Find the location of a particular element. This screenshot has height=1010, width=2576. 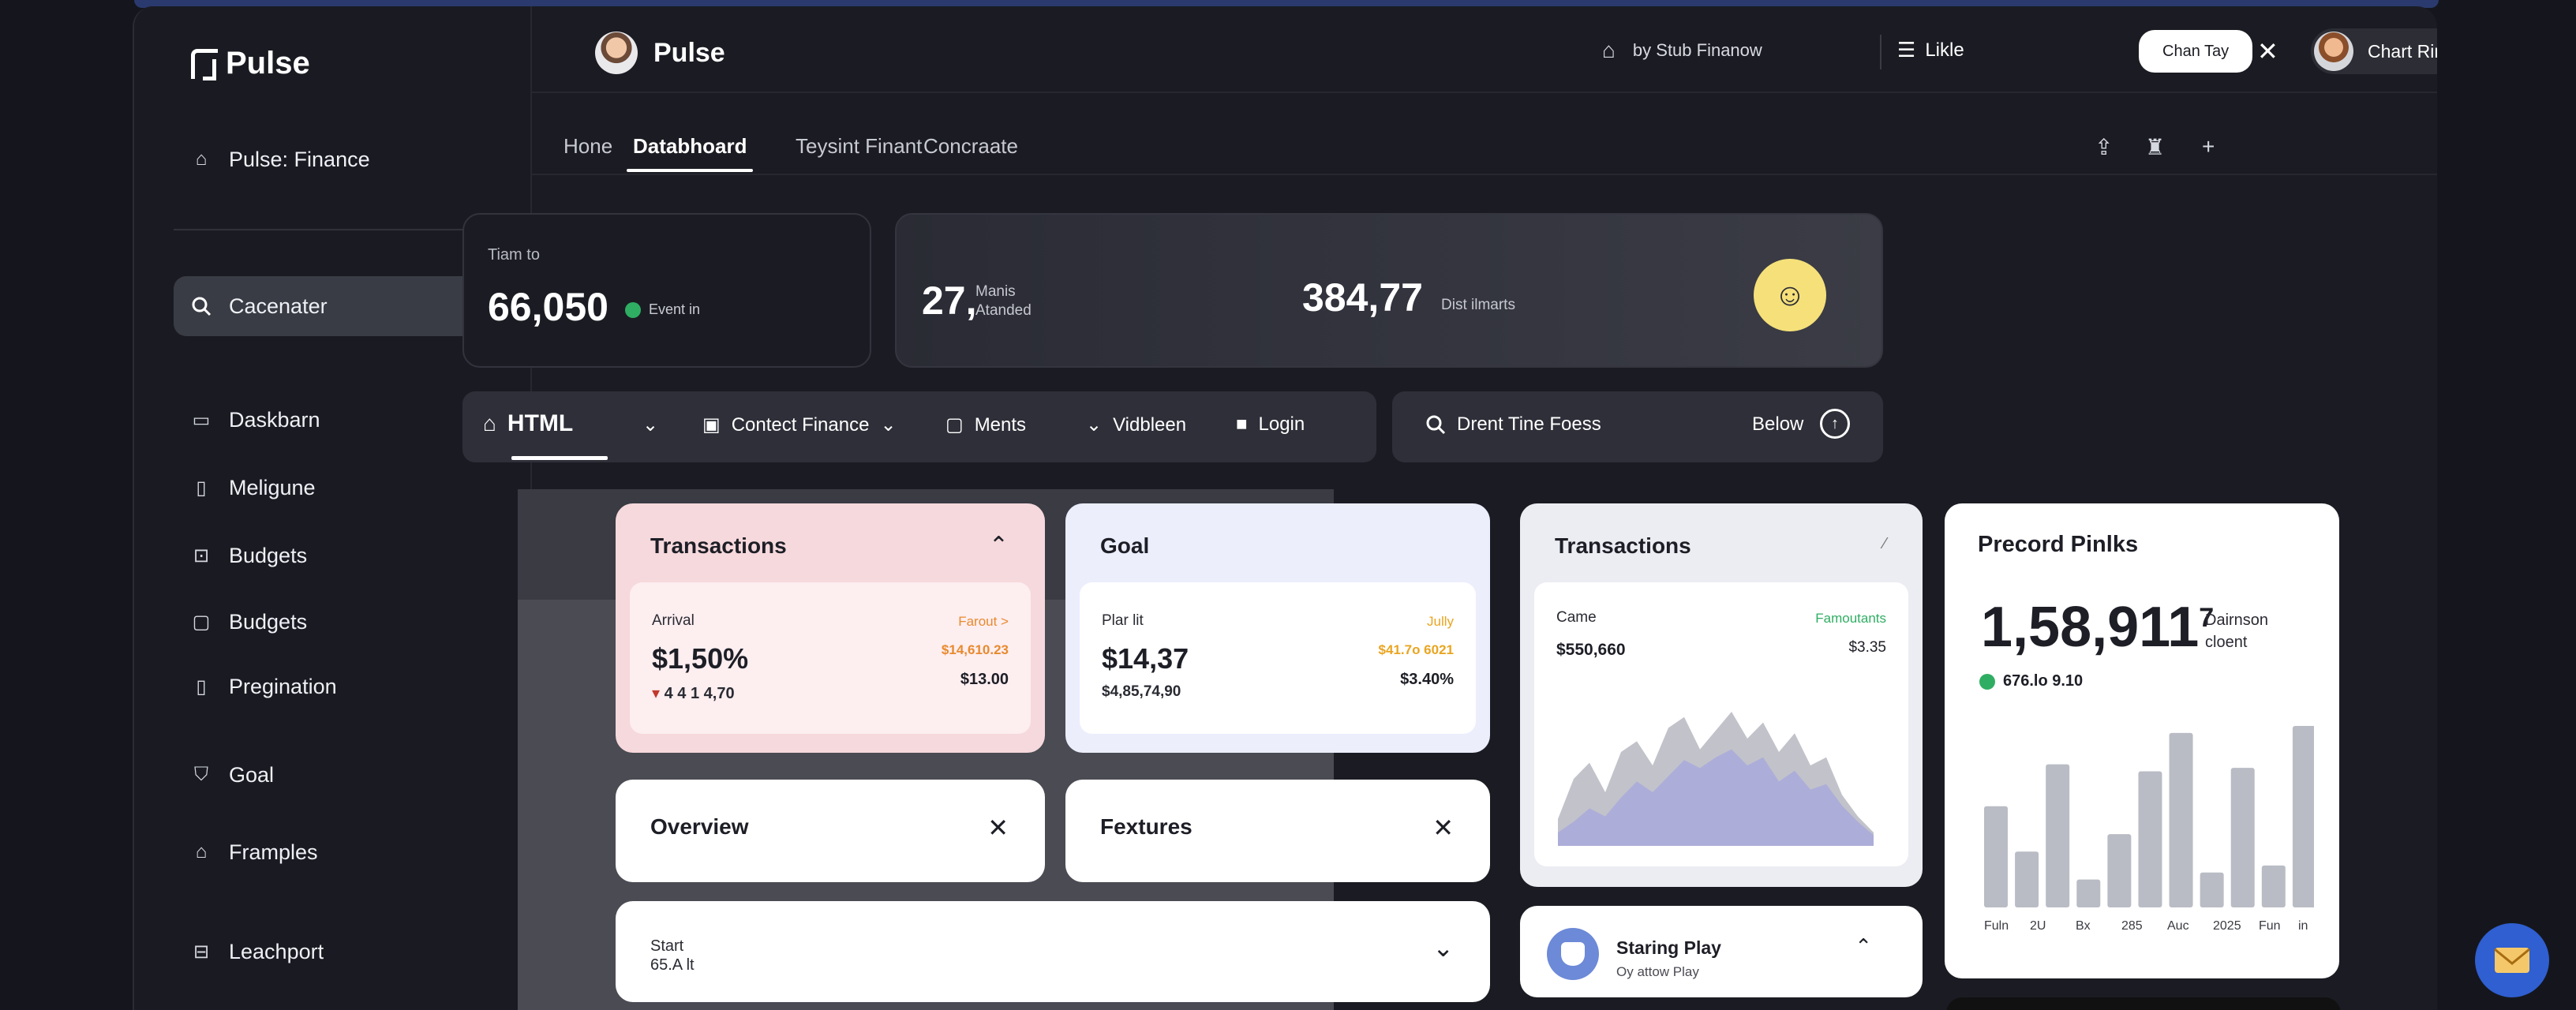

header-brand: Pulse is located at coordinates (660, 53).